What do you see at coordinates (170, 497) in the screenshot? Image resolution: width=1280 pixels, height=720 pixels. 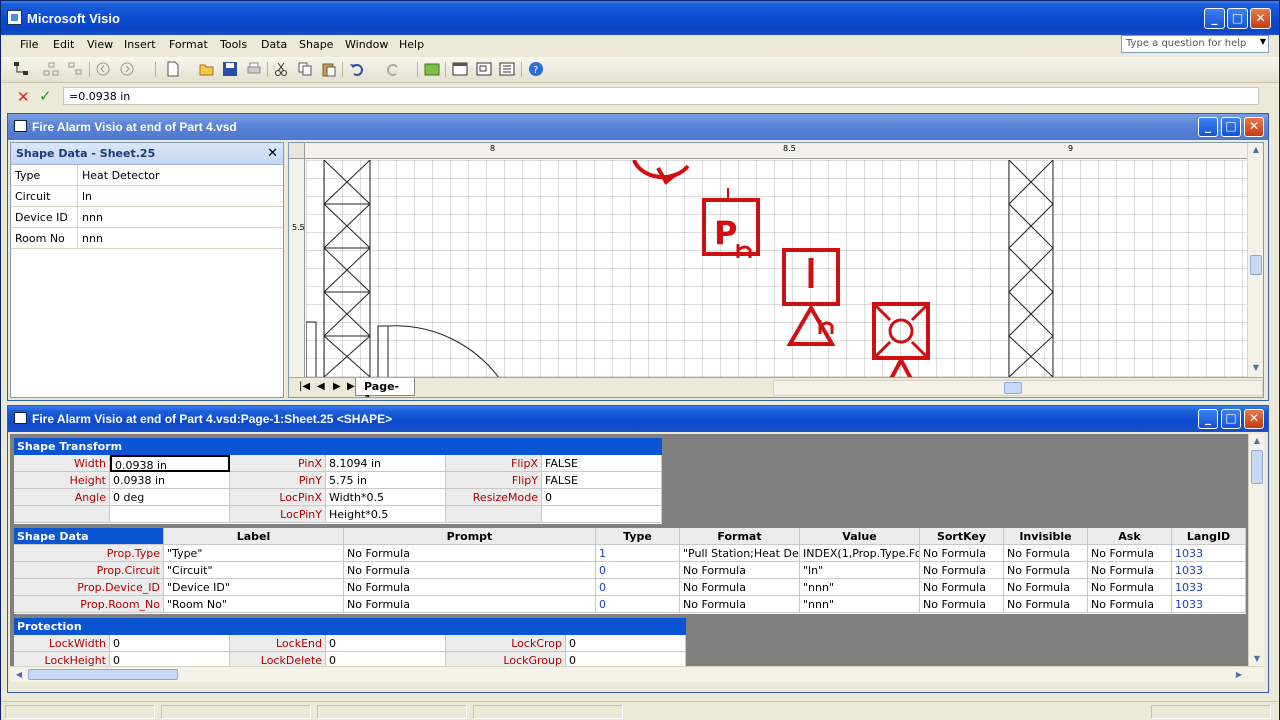 I see `transform-cell-value: 0 deg` at bounding box center [170, 497].